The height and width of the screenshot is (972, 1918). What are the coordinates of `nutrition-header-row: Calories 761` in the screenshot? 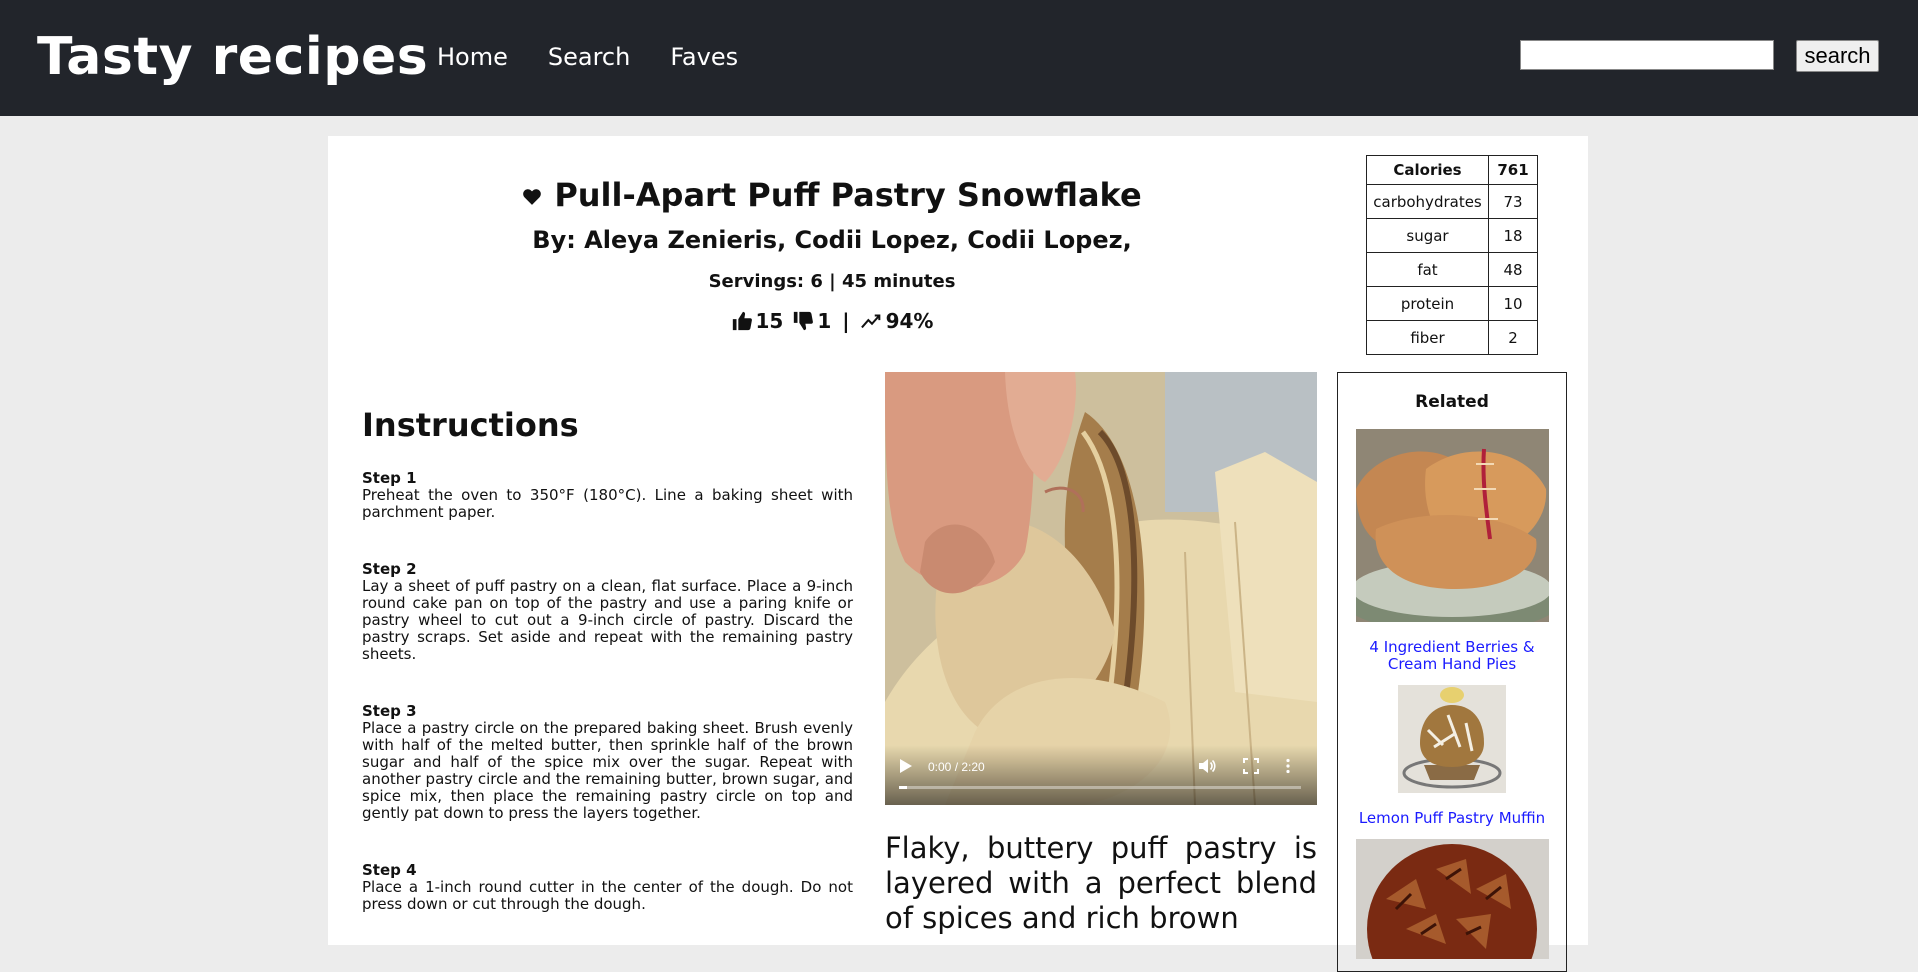 It's located at (1452, 170).